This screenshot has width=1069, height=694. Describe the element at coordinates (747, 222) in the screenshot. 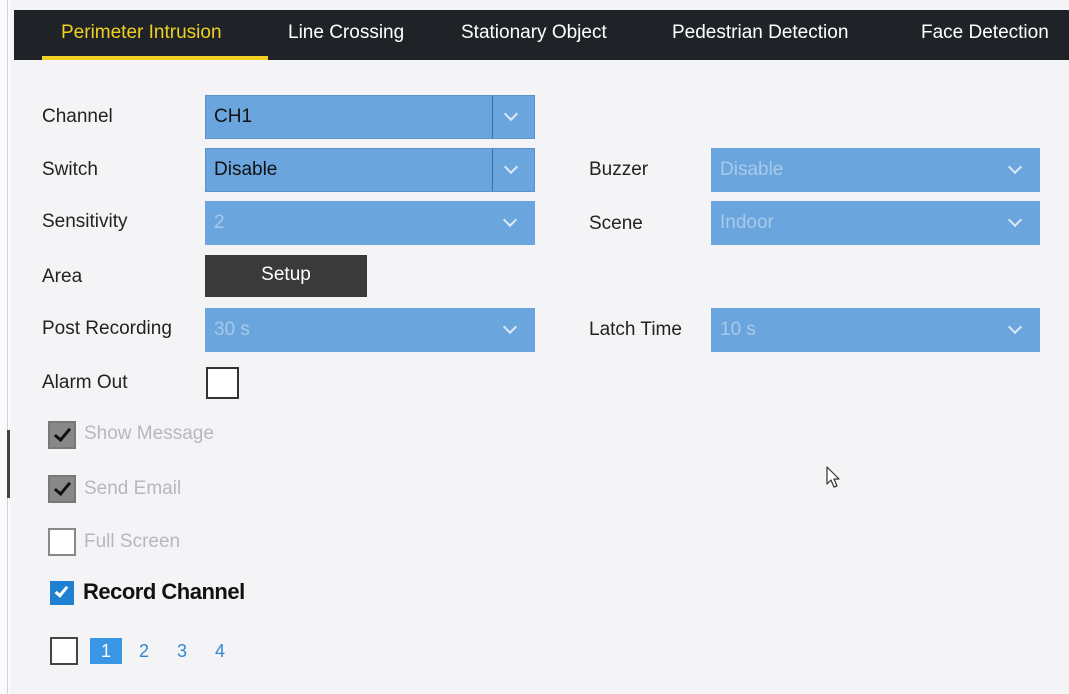

I see `scene-value: Indoor` at that location.